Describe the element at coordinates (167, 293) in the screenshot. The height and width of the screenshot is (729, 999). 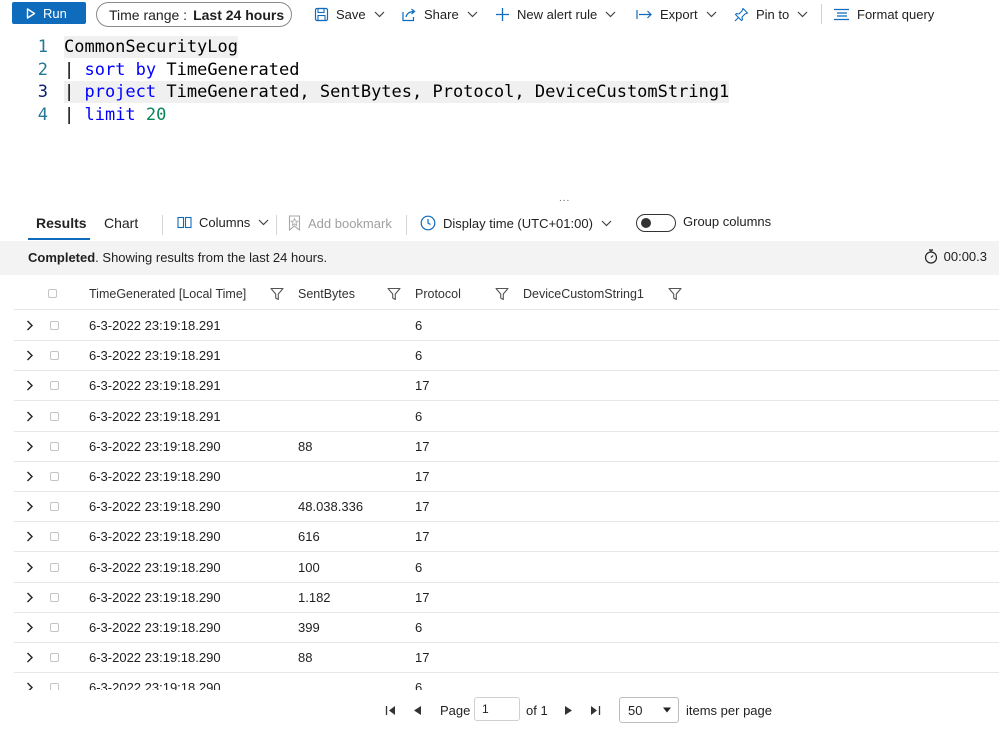
I see `column-header-timegenerated: TimeGenerated [Local Time]` at that location.